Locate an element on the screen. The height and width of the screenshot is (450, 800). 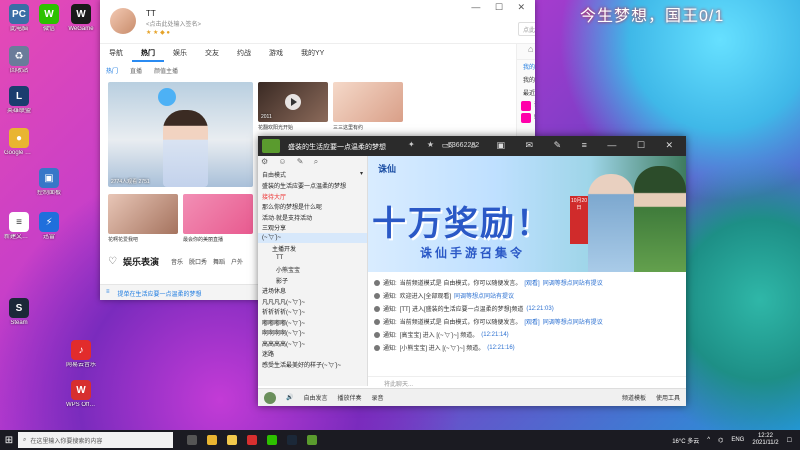
channel-item: 祈祈祈祈(~ ̄▽ ̄)~ is located at coordinates (312, 311).